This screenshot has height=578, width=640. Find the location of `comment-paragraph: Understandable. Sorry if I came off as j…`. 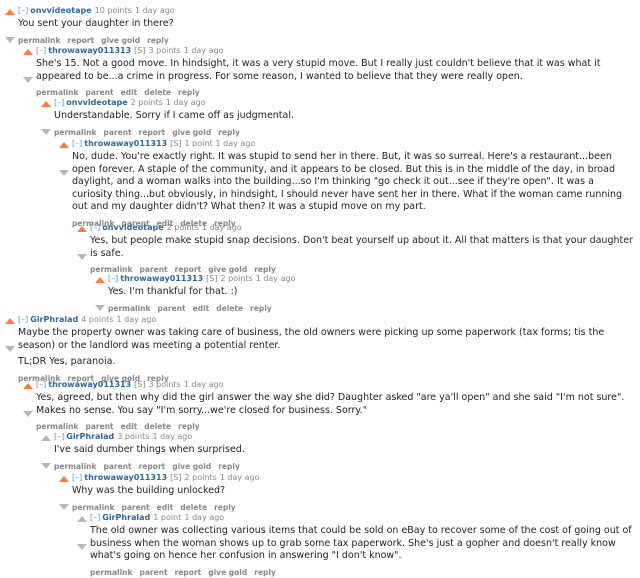

comment-paragraph: Understandable. Sorry if I came off as j… is located at coordinates (174, 115).